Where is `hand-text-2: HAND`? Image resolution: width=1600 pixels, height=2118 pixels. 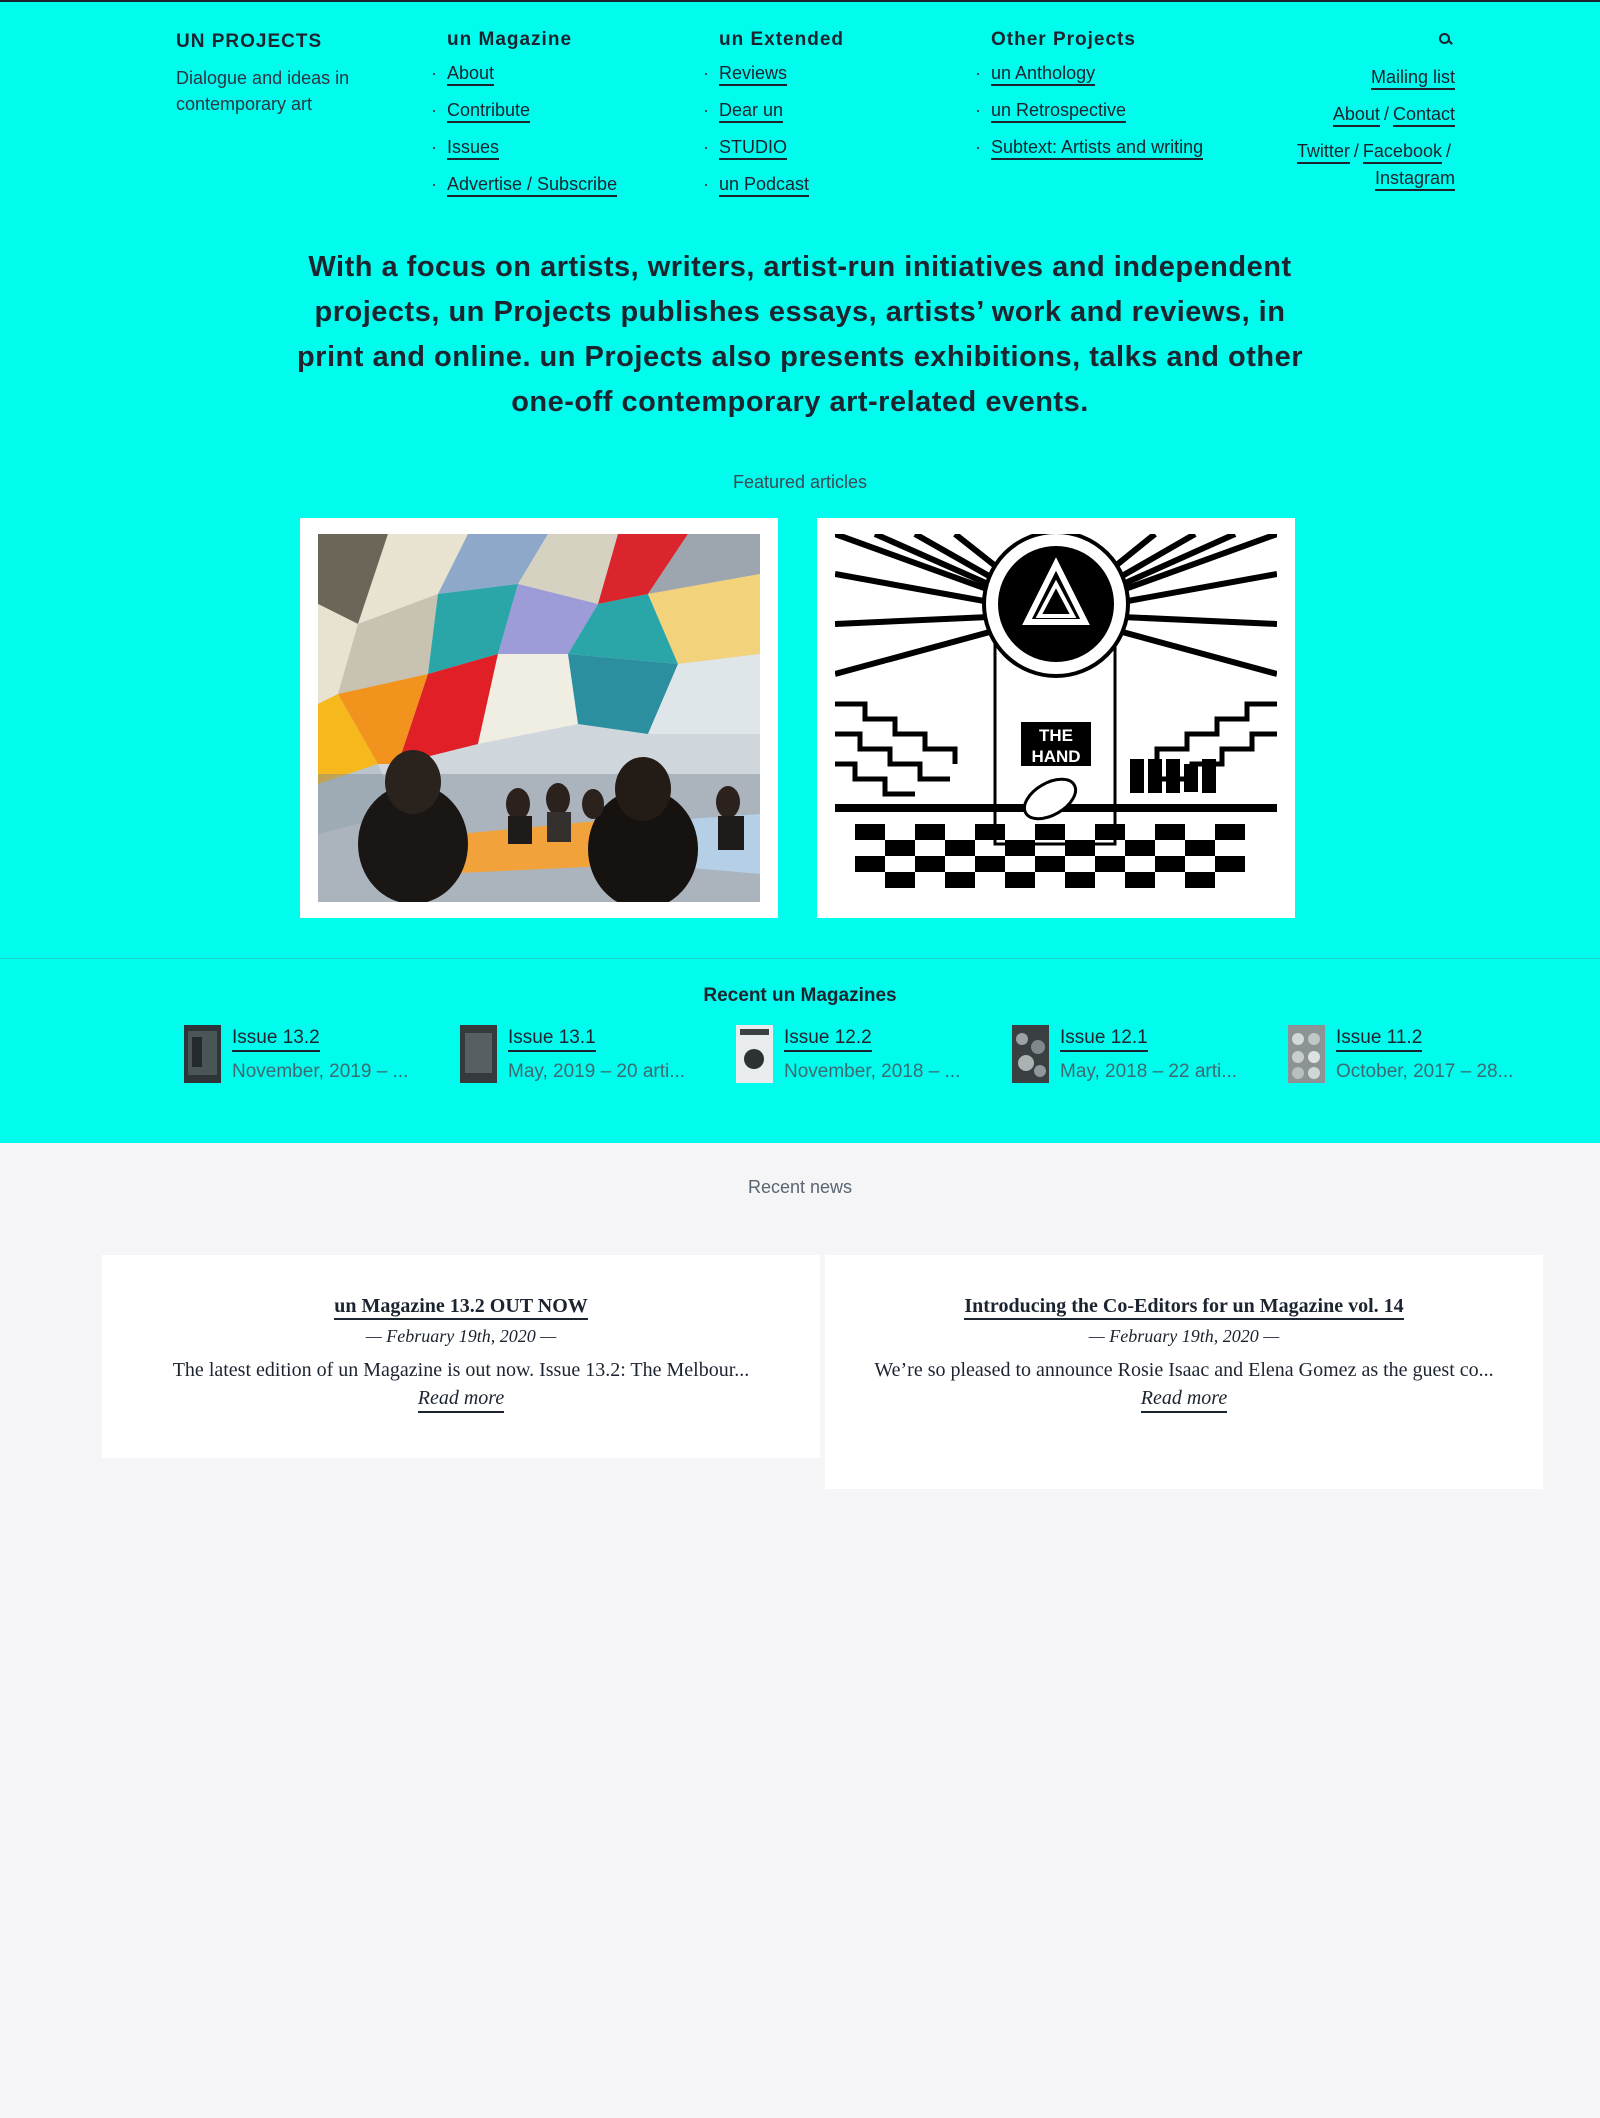
hand-text-2: HAND is located at coordinates (1055, 756).